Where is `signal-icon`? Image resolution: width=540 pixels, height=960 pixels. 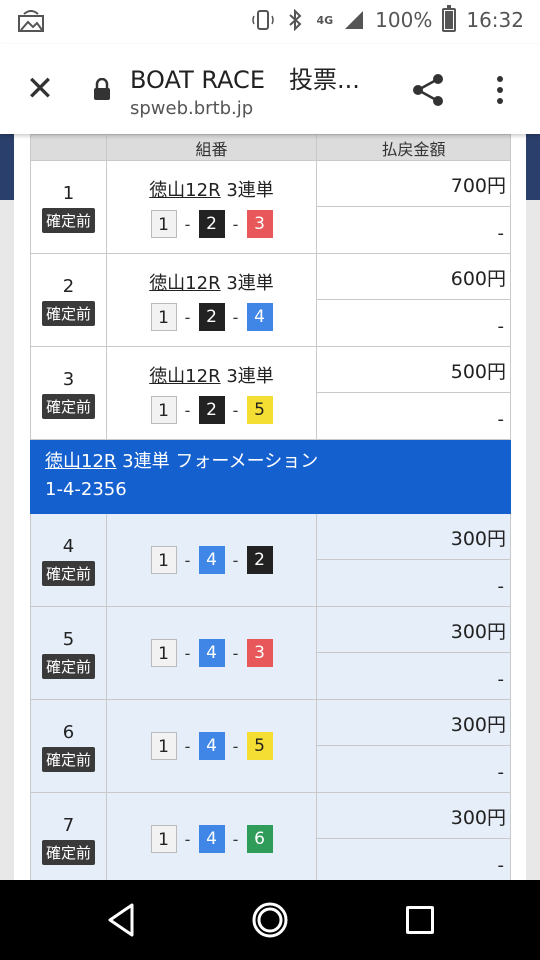
signal-icon is located at coordinates (354, 20).